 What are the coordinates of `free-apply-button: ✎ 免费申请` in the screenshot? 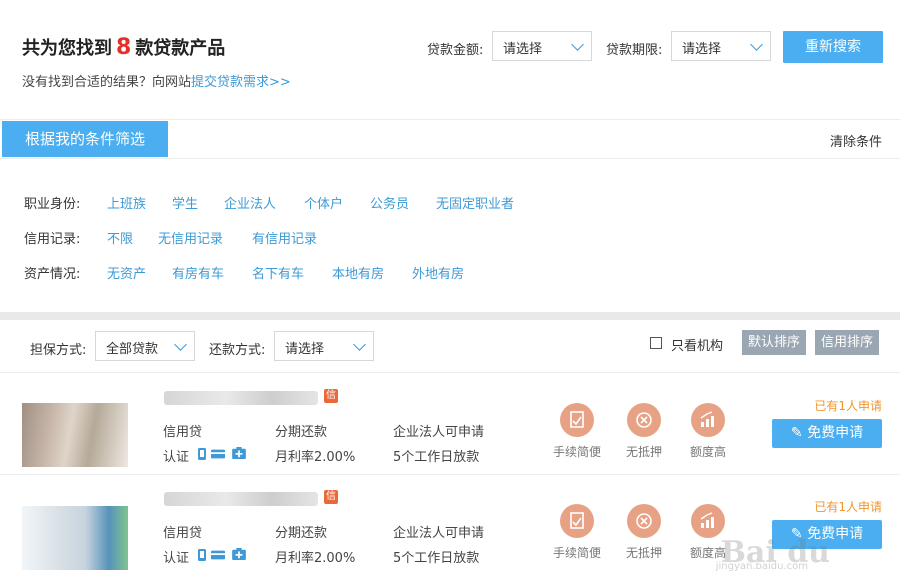 It's located at (827, 433).